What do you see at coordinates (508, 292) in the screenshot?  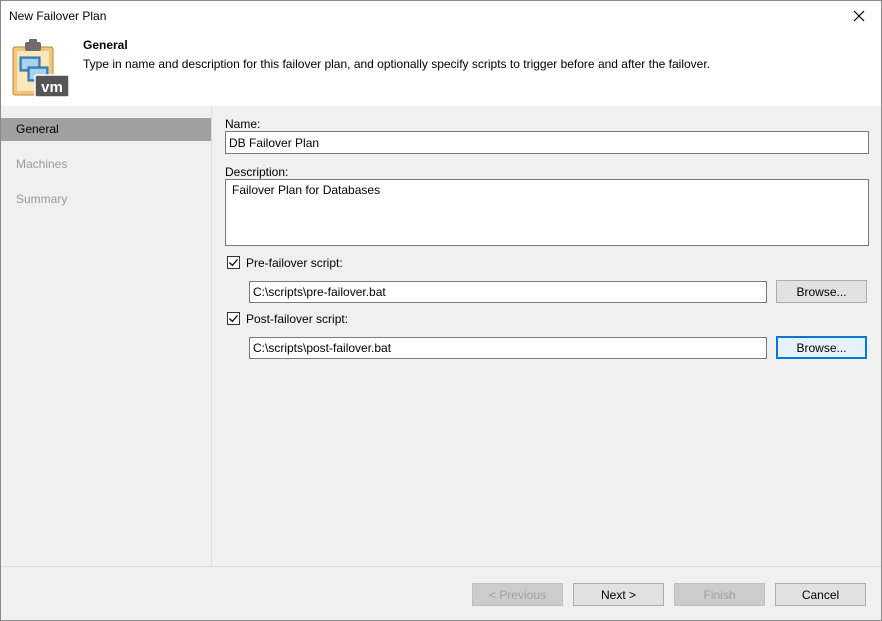 I see `pre-failover-script-path-input` at bounding box center [508, 292].